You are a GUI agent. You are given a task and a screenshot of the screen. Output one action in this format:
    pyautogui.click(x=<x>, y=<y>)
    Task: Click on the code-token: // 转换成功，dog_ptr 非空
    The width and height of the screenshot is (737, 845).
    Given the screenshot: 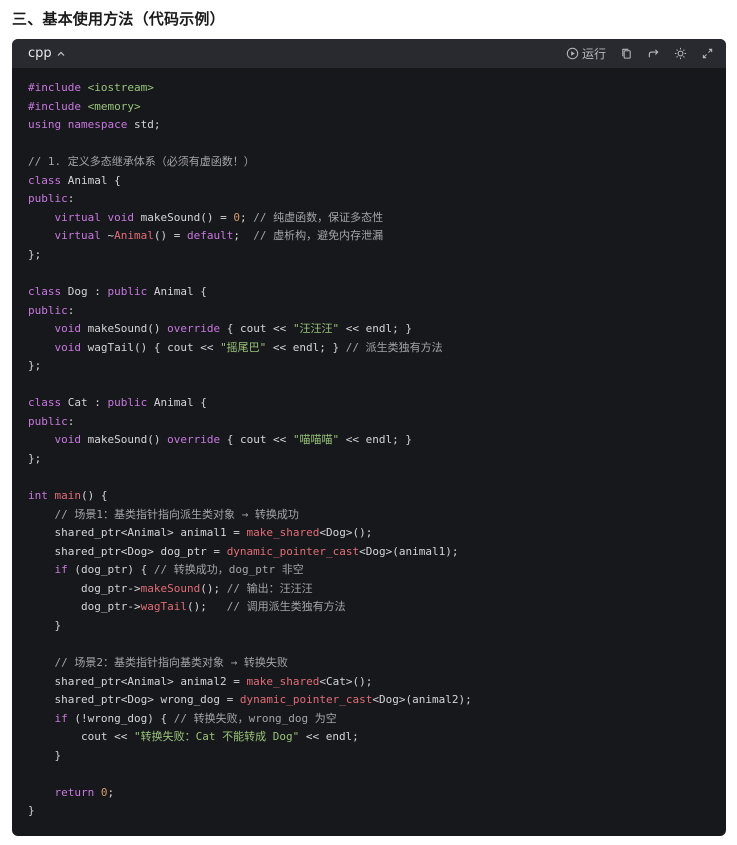 What is the action you would take?
    pyautogui.click(x=228, y=570)
    